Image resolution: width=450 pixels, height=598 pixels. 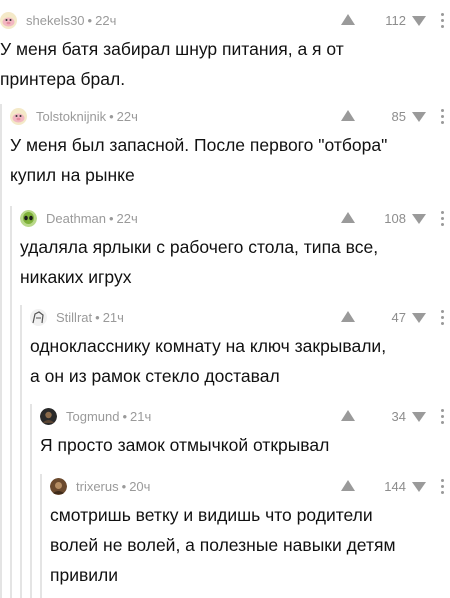 I want to click on comment-time: 20ч, so click(x=139, y=486).